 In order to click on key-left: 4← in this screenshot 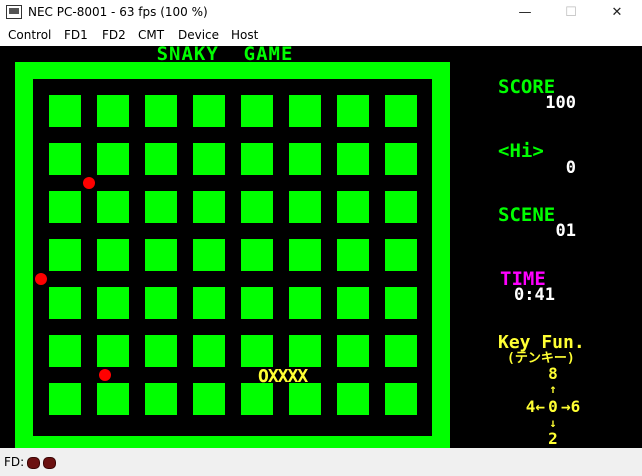, I will do `click(536, 406)`.